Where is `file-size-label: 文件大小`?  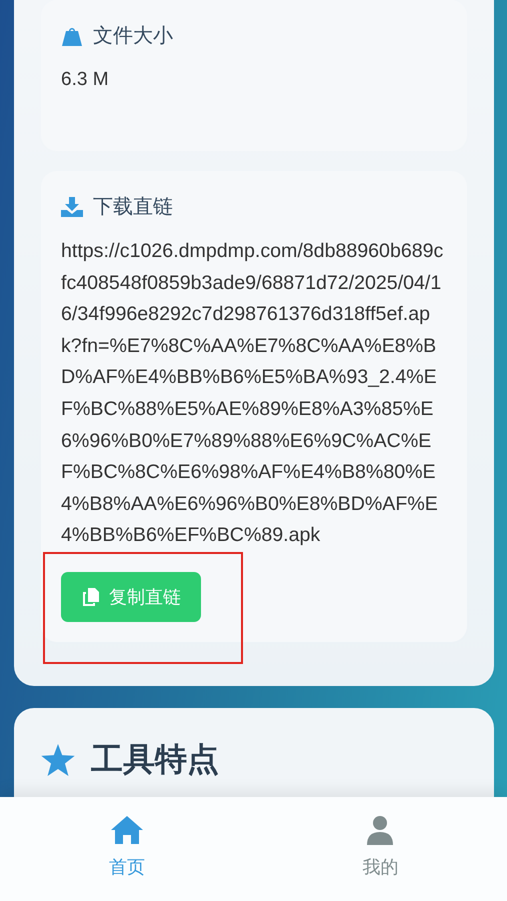 file-size-label: 文件大小 is located at coordinates (133, 36).